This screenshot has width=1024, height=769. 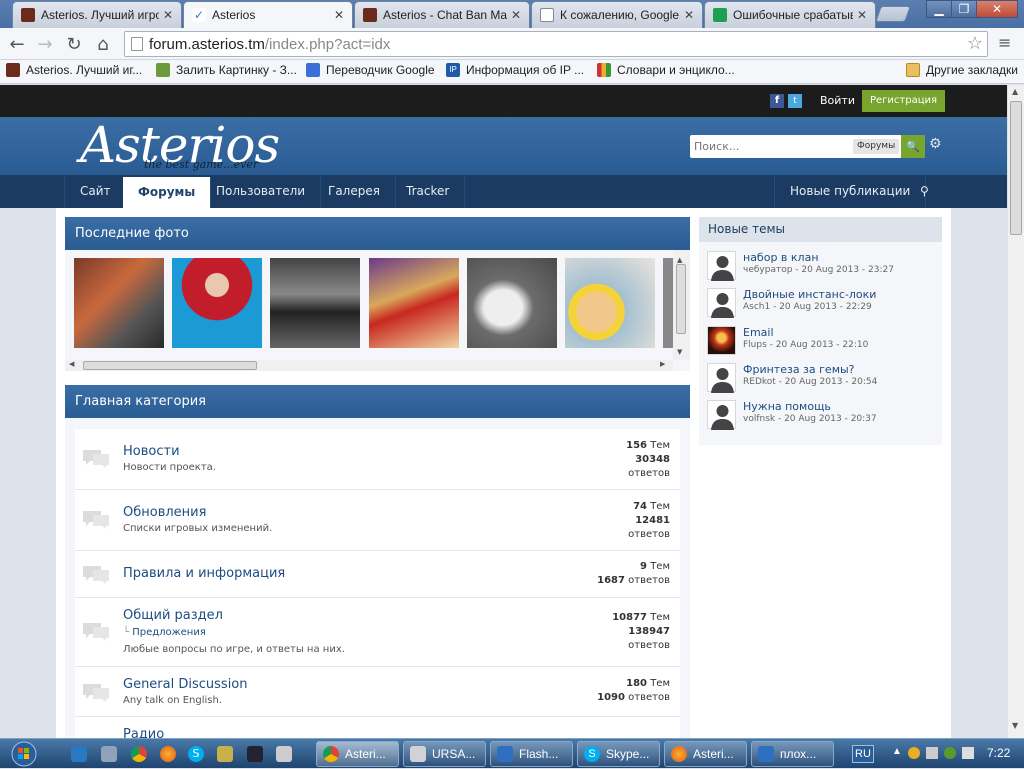 I want to click on map-pin-icon: ⚲, so click(x=924, y=191).